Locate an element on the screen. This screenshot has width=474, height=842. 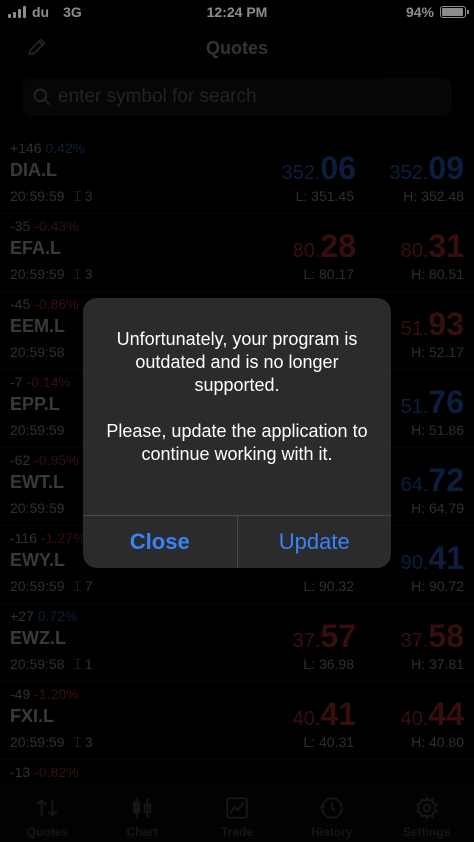
alert-actions: Close Update is located at coordinates (237, 541).